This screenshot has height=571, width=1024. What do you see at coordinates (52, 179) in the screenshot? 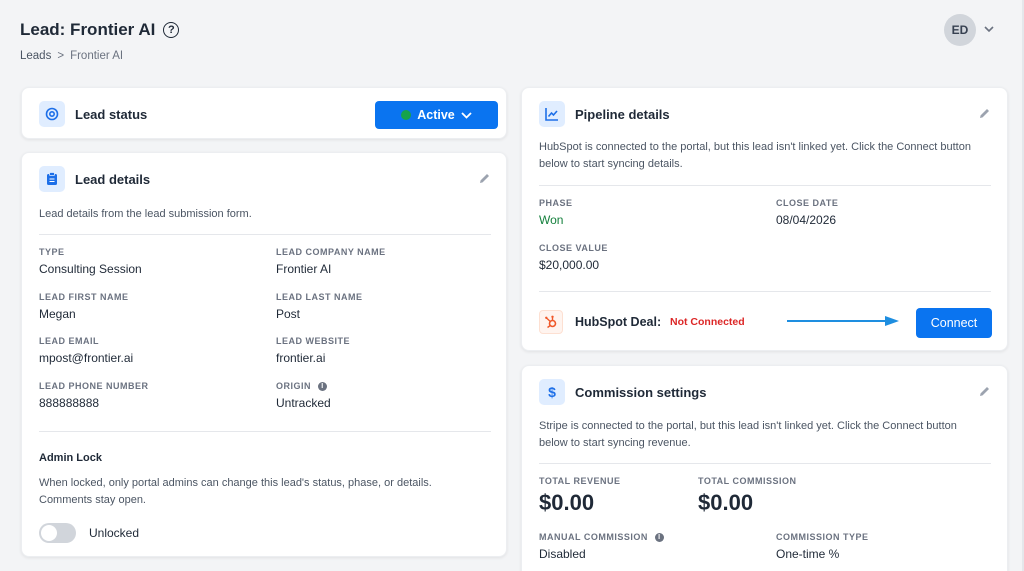
I see `clipboard-icon` at bounding box center [52, 179].